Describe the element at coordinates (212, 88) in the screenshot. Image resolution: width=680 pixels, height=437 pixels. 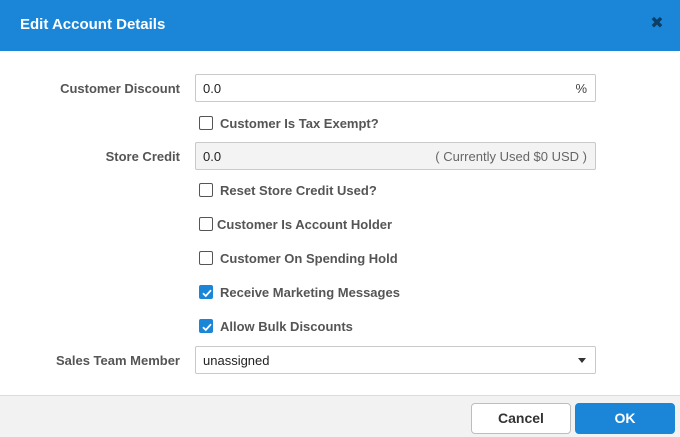
I see `customer-discount-value: 0.0` at that location.